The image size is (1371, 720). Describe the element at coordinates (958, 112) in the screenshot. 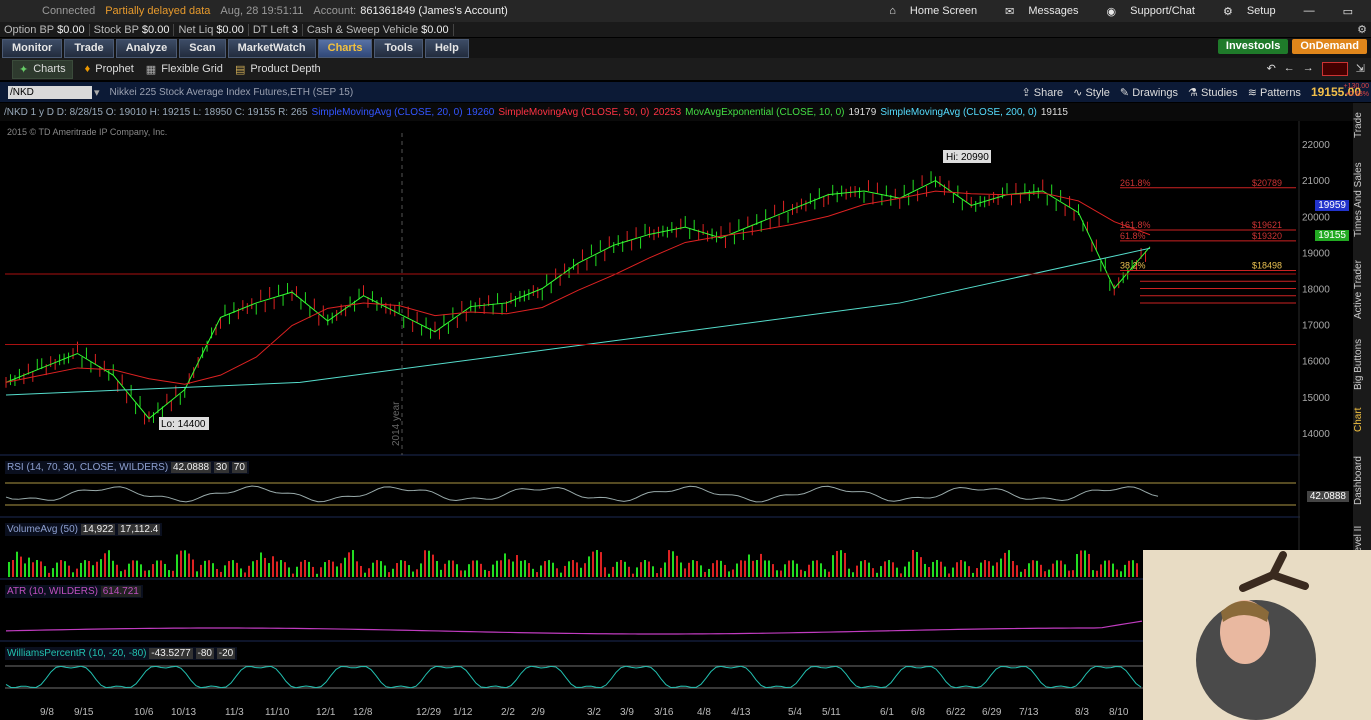

I see `sma200-label: SimpleMovingAvg (CLOSE, 200, 0)` at that location.